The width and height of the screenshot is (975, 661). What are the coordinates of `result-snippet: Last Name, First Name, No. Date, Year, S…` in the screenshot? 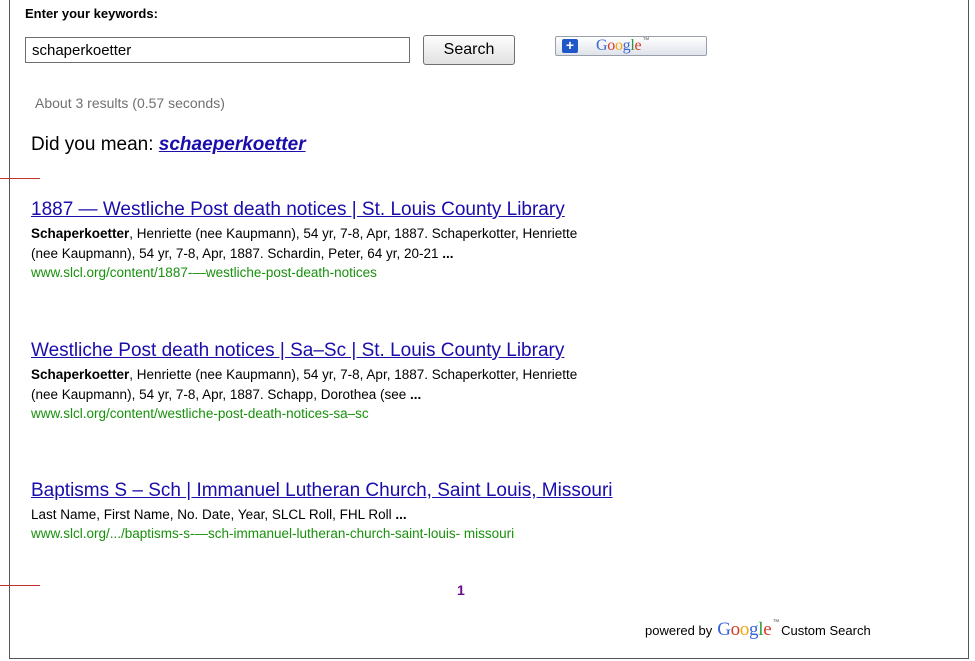 It's located at (219, 514).